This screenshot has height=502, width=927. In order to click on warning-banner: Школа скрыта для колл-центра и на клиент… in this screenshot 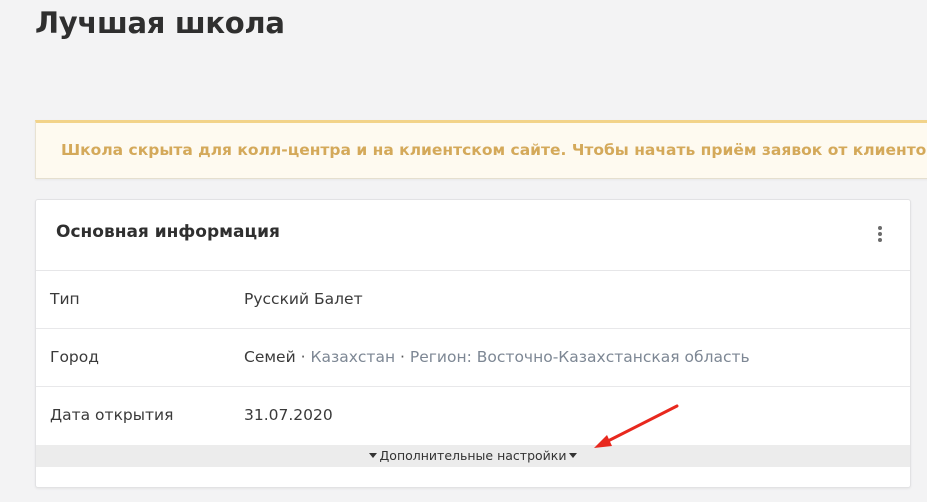, I will do `click(481, 149)`.